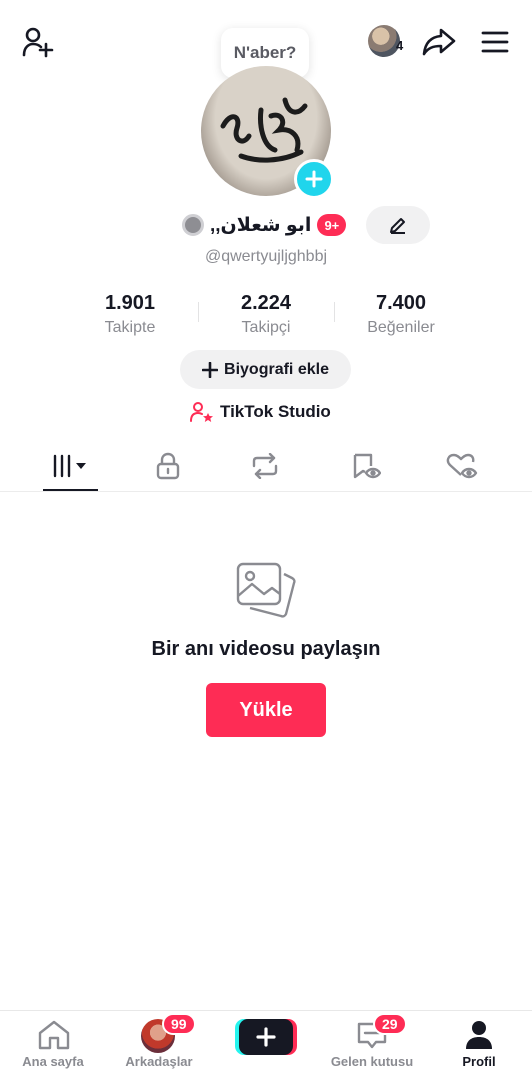 The width and height of the screenshot is (532, 1080). What do you see at coordinates (54, 1035) in the screenshot?
I see `home-icon` at bounding box center [54, 1035].